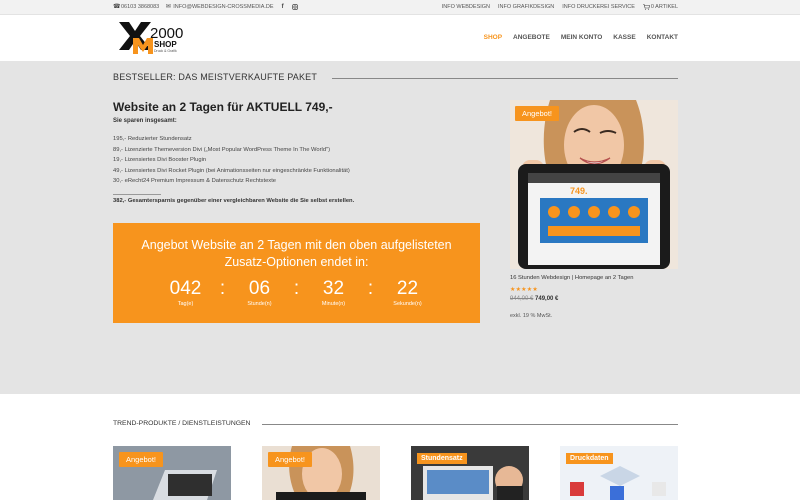 This screenshot has width=800, height=500. I want to click on logo-word: SHOP, so click(165, 44).